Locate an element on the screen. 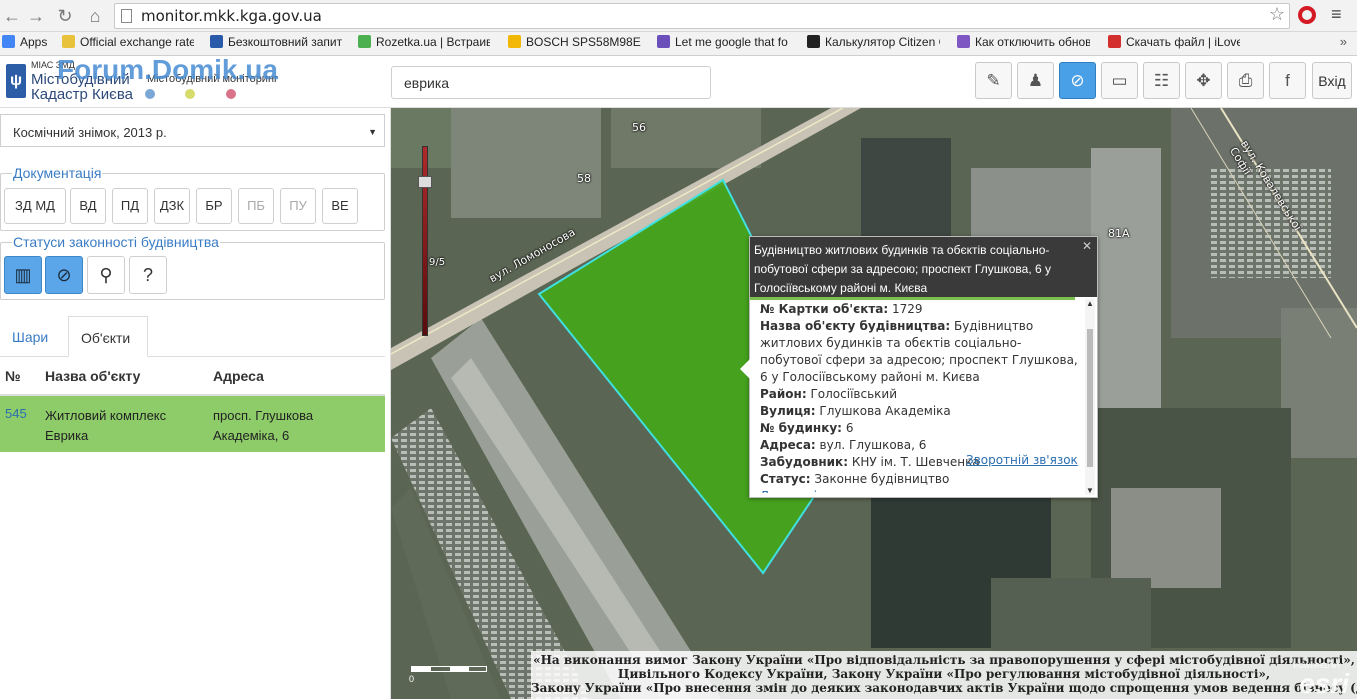  ruler-icon: ▭ is located at coordinates (1119, 80).